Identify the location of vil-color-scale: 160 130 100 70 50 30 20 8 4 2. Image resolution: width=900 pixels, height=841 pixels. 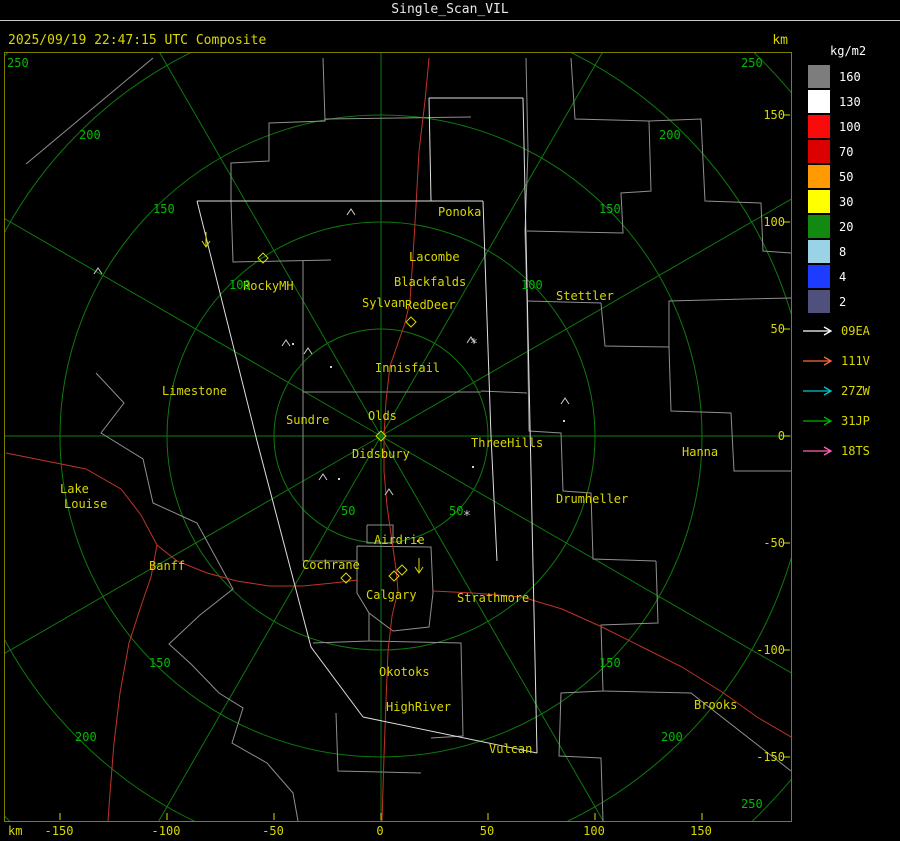
(850, 189).